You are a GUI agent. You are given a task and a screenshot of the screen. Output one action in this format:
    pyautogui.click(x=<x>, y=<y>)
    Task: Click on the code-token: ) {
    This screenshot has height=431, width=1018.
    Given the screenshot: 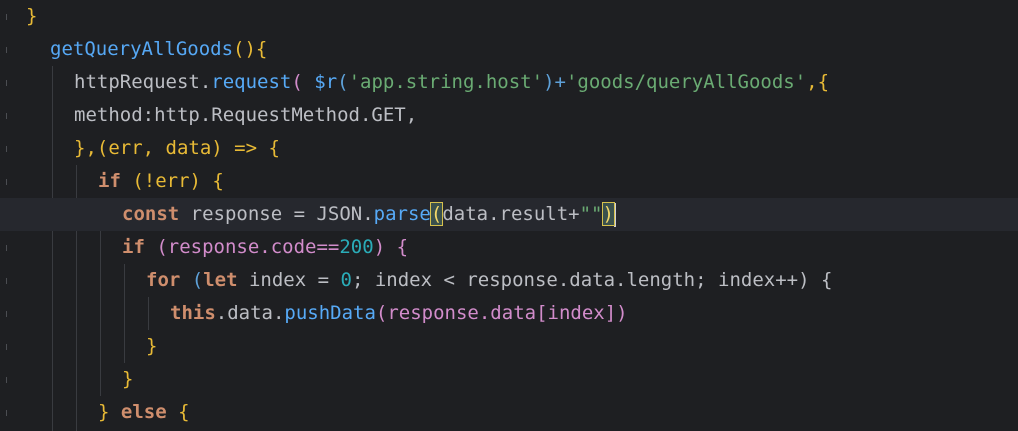 What is the action you would take?
    pyautogui.click(x=391, y=247)
    